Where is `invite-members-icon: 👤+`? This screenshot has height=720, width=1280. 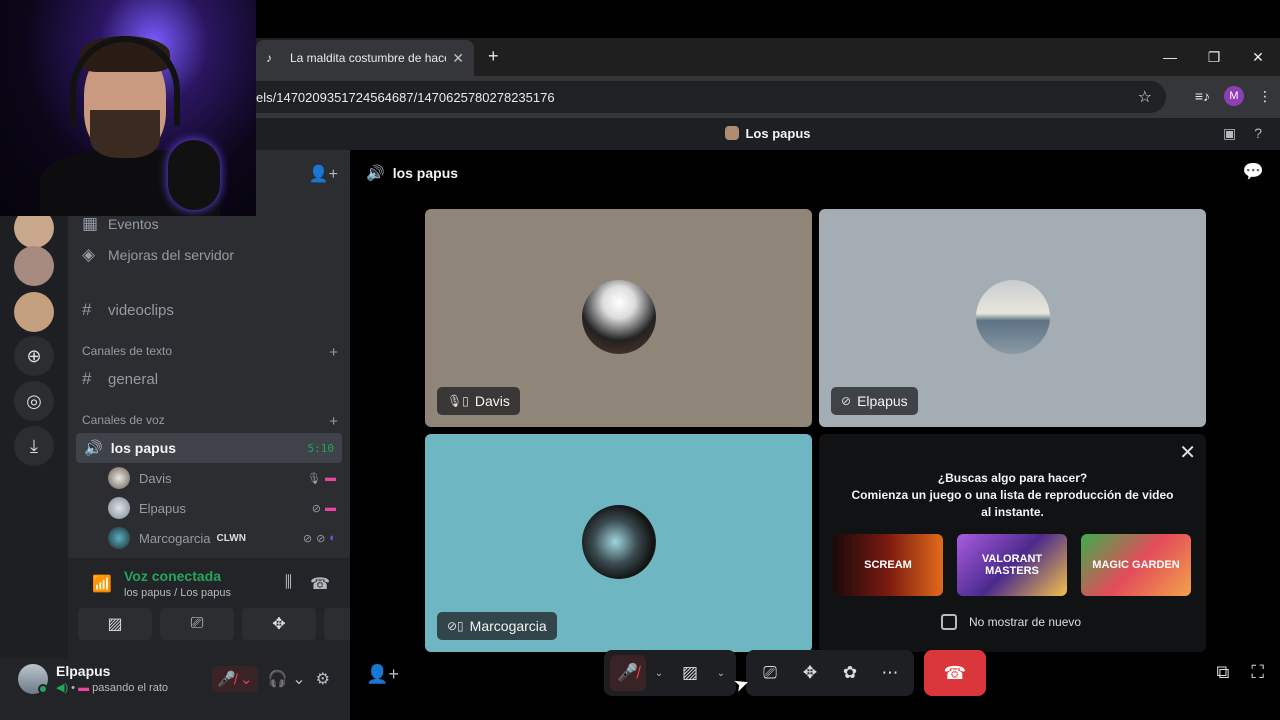
invite-members-icon: 👤+ is located at coordinates (323, 174).